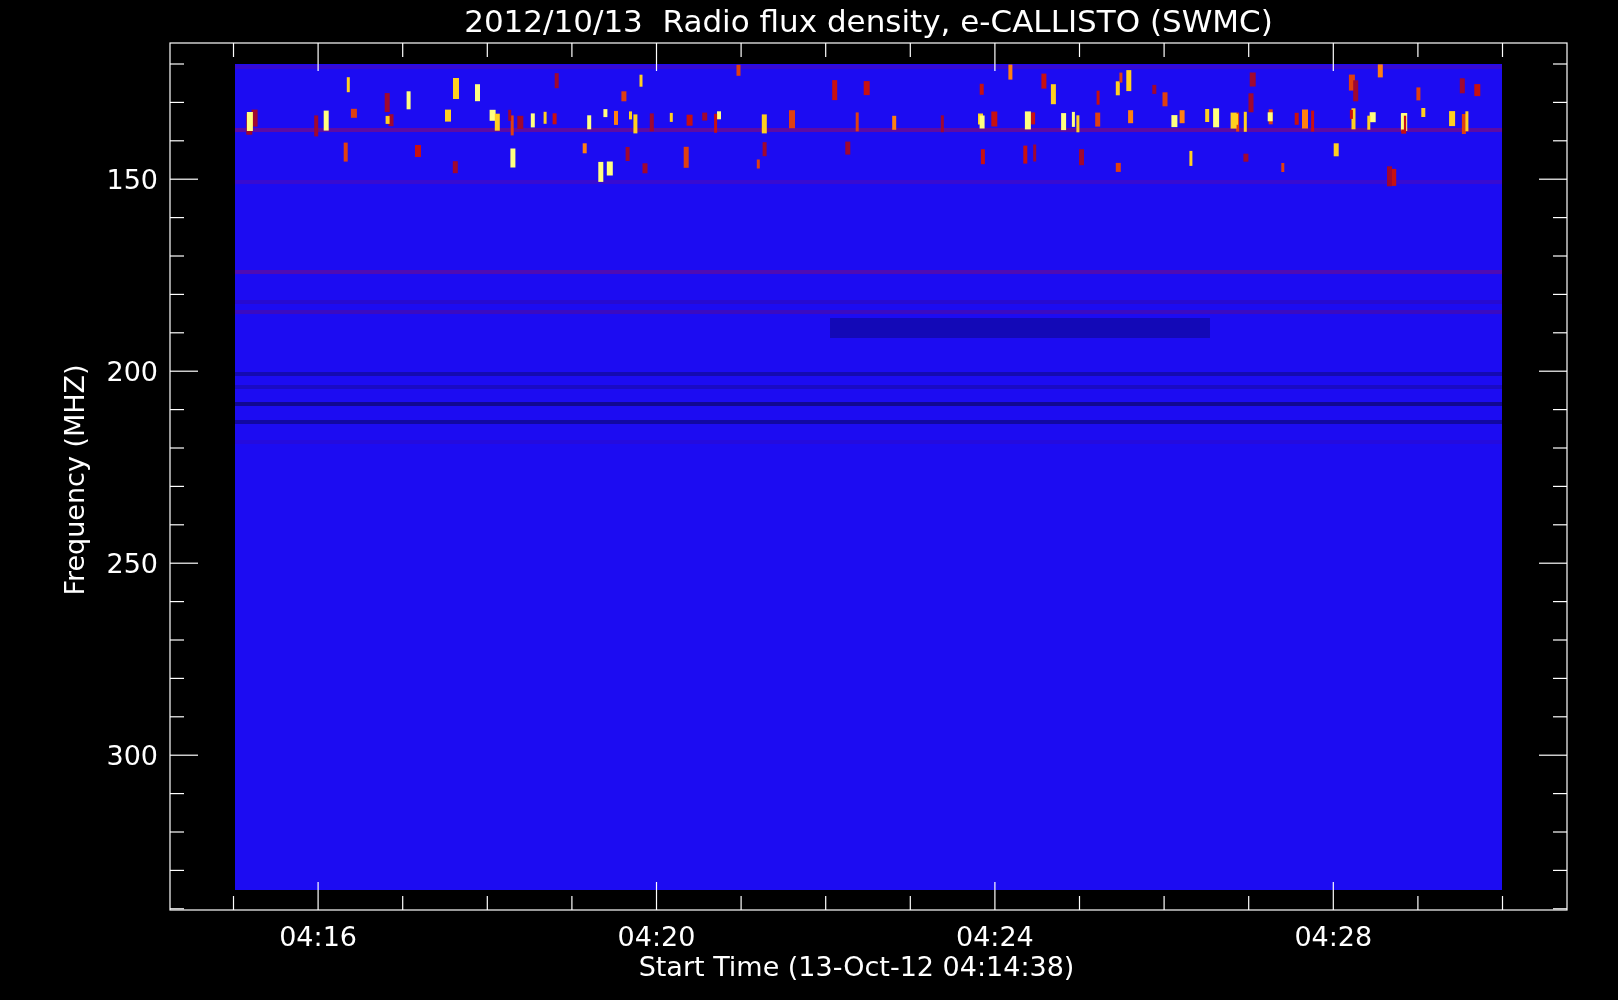 The width and height of the screenshot is (1618, 1000). I want to click on y-tick-label: 150, so click(132, 180).